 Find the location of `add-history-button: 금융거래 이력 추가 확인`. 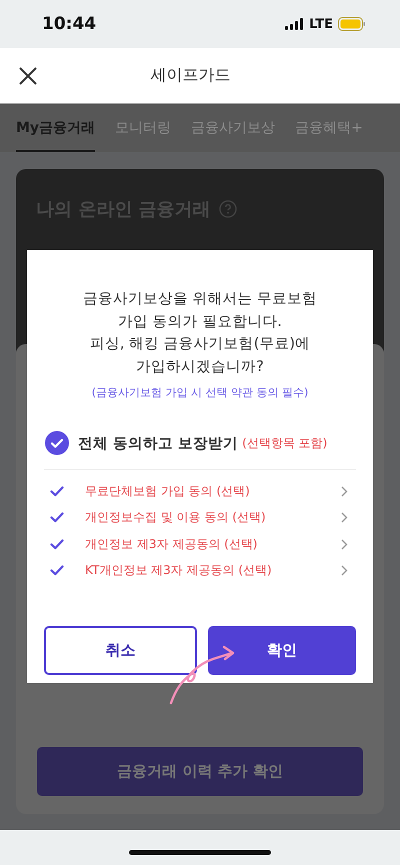

add-history-button: 금융거래 이력 추가 확인 is located at coordinates (200, 771).